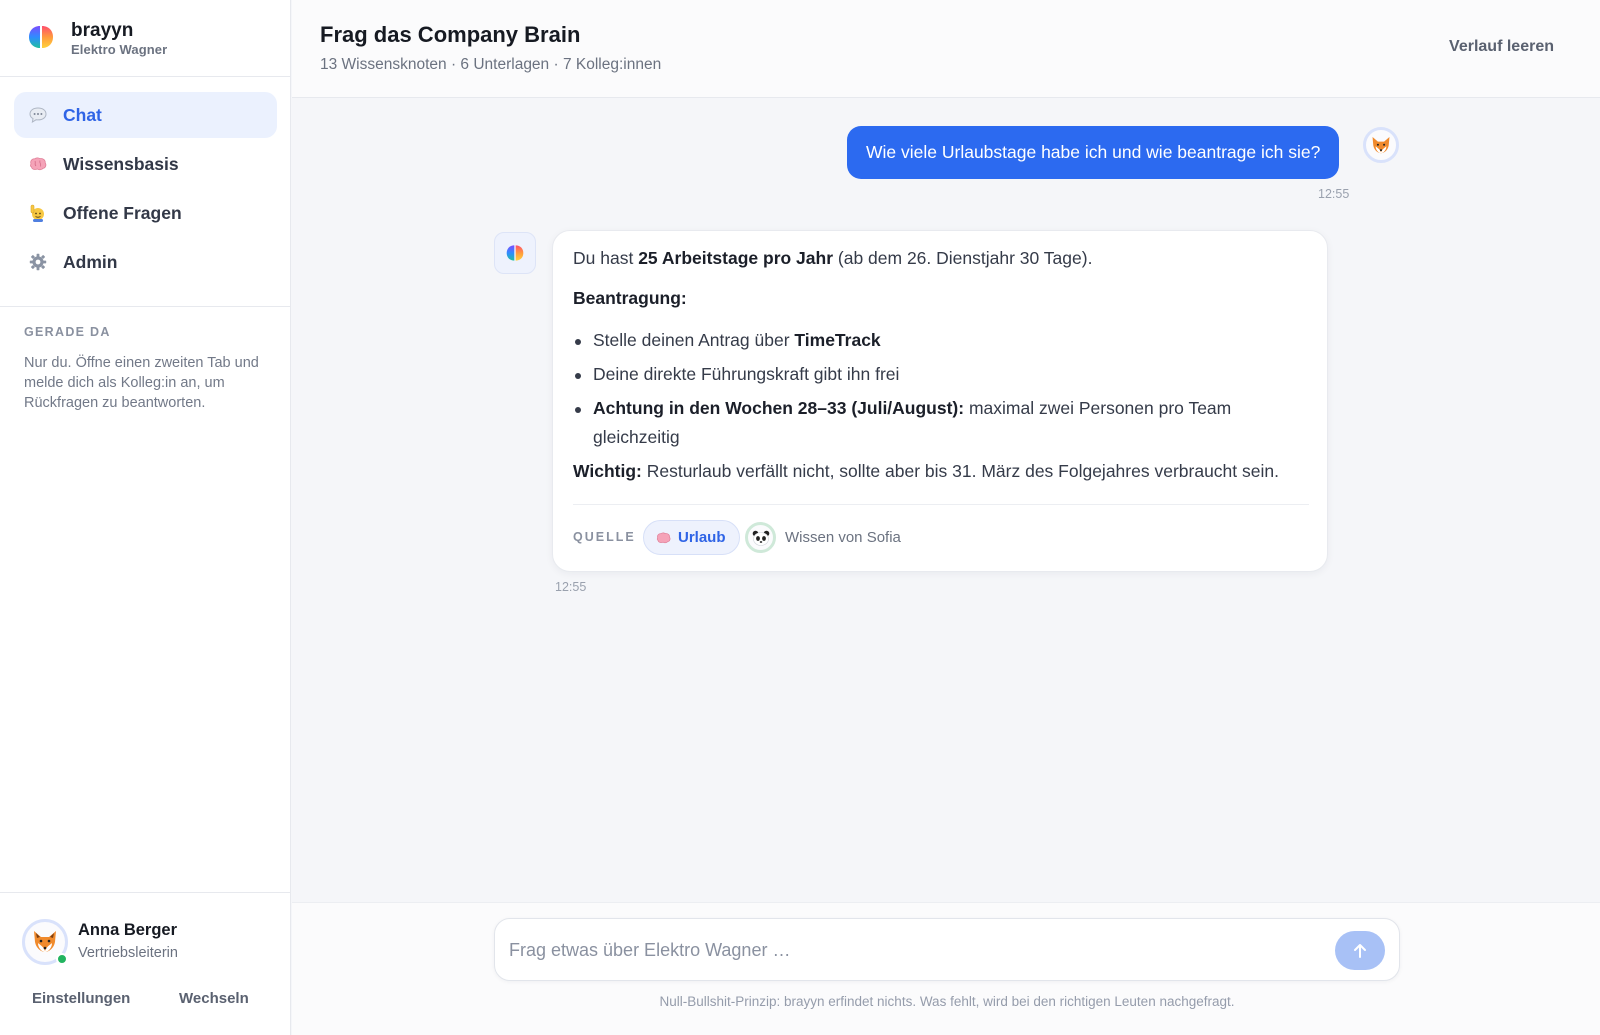 The image size is (1600, 1035). Describe the element at coordinates (102, 30) in the screenshot. I see `brand-name: brayyn` at that location.